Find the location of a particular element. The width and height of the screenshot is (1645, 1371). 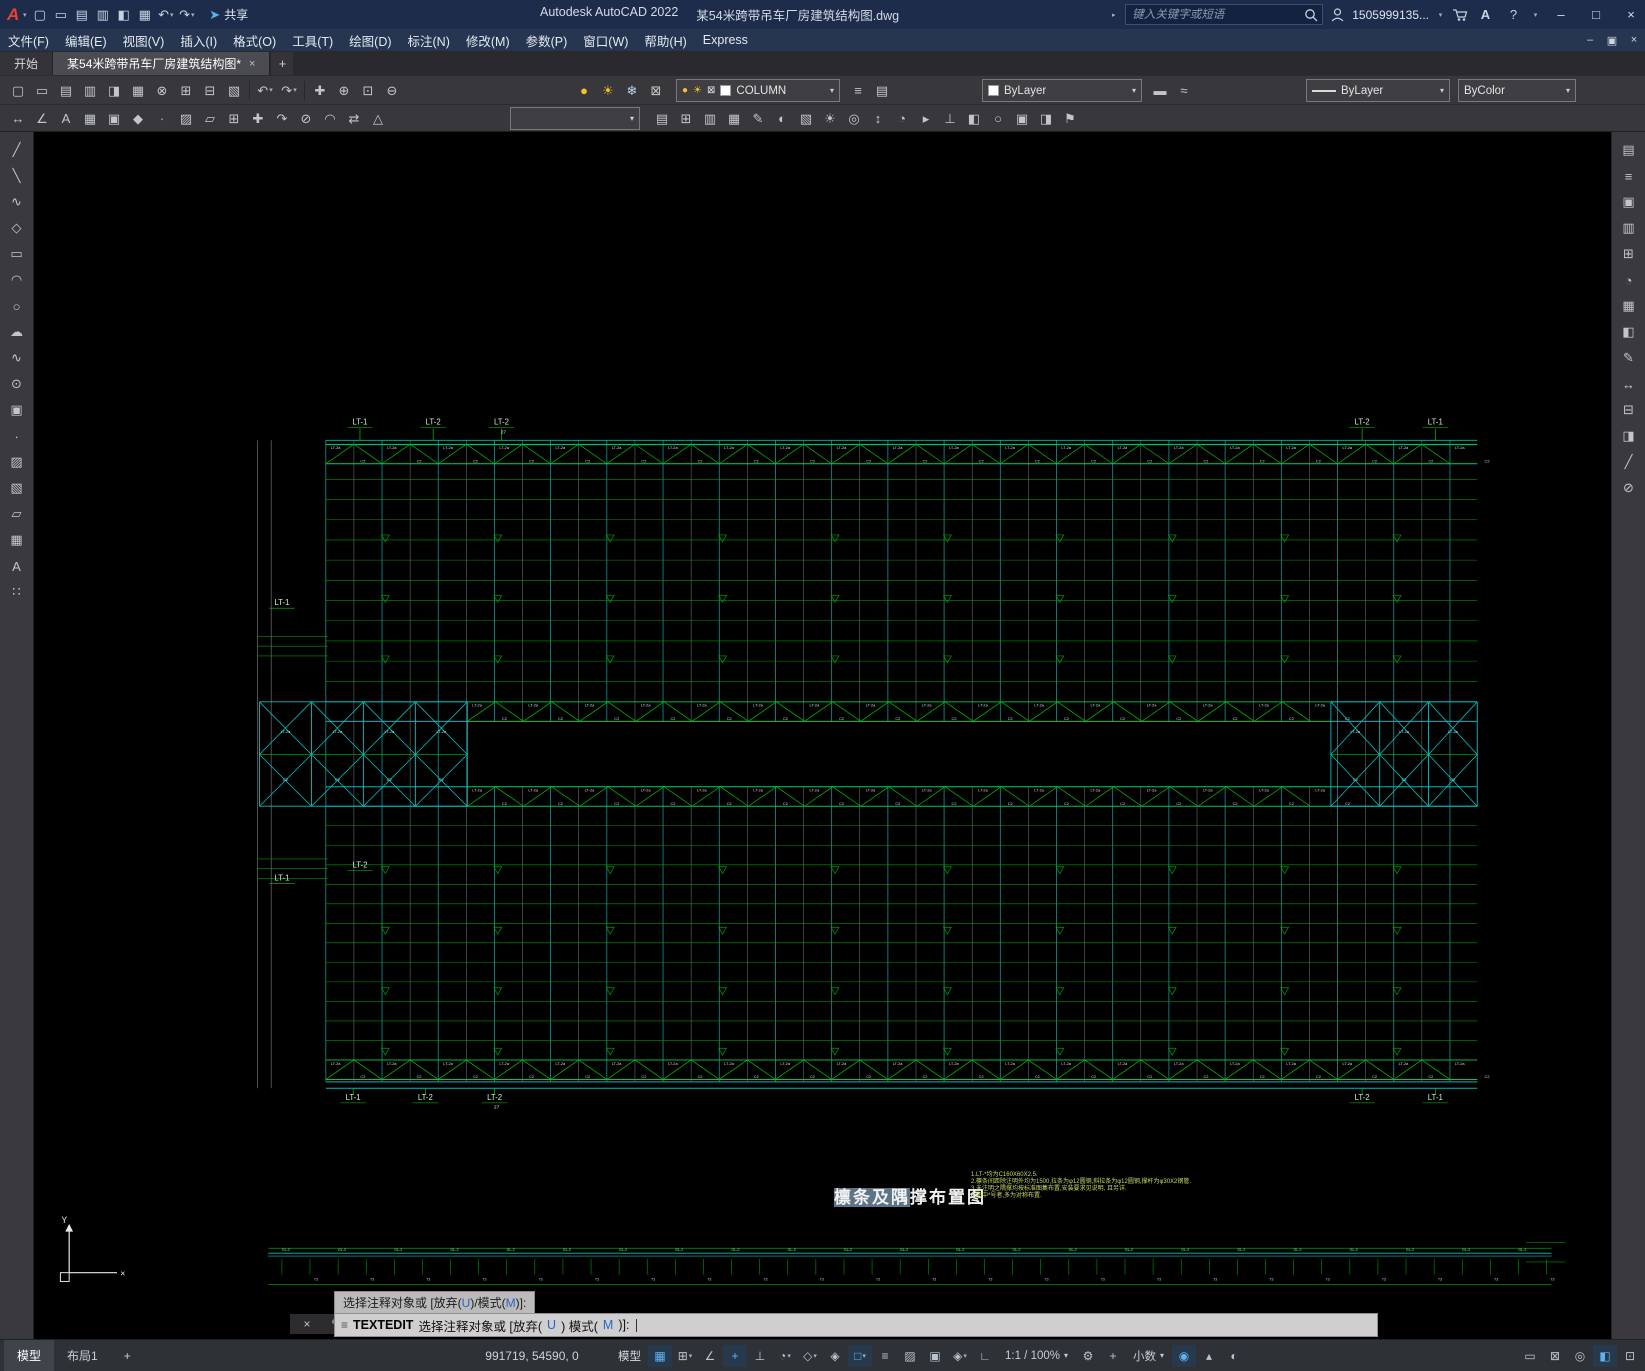

zoom-previous-icon: ⊖ is located at coordinates (392, 90).